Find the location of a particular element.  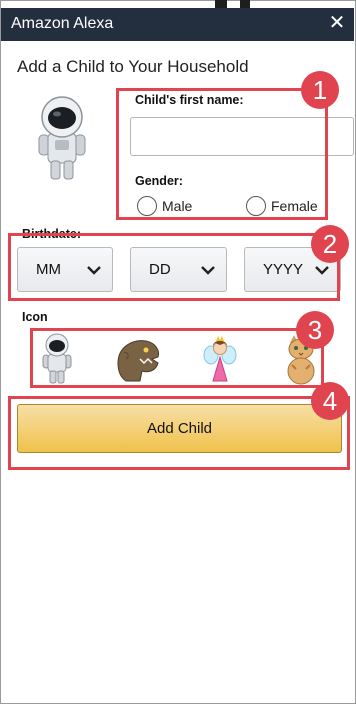

callout-badge-2: 2 is located at coordinates (330, 244).